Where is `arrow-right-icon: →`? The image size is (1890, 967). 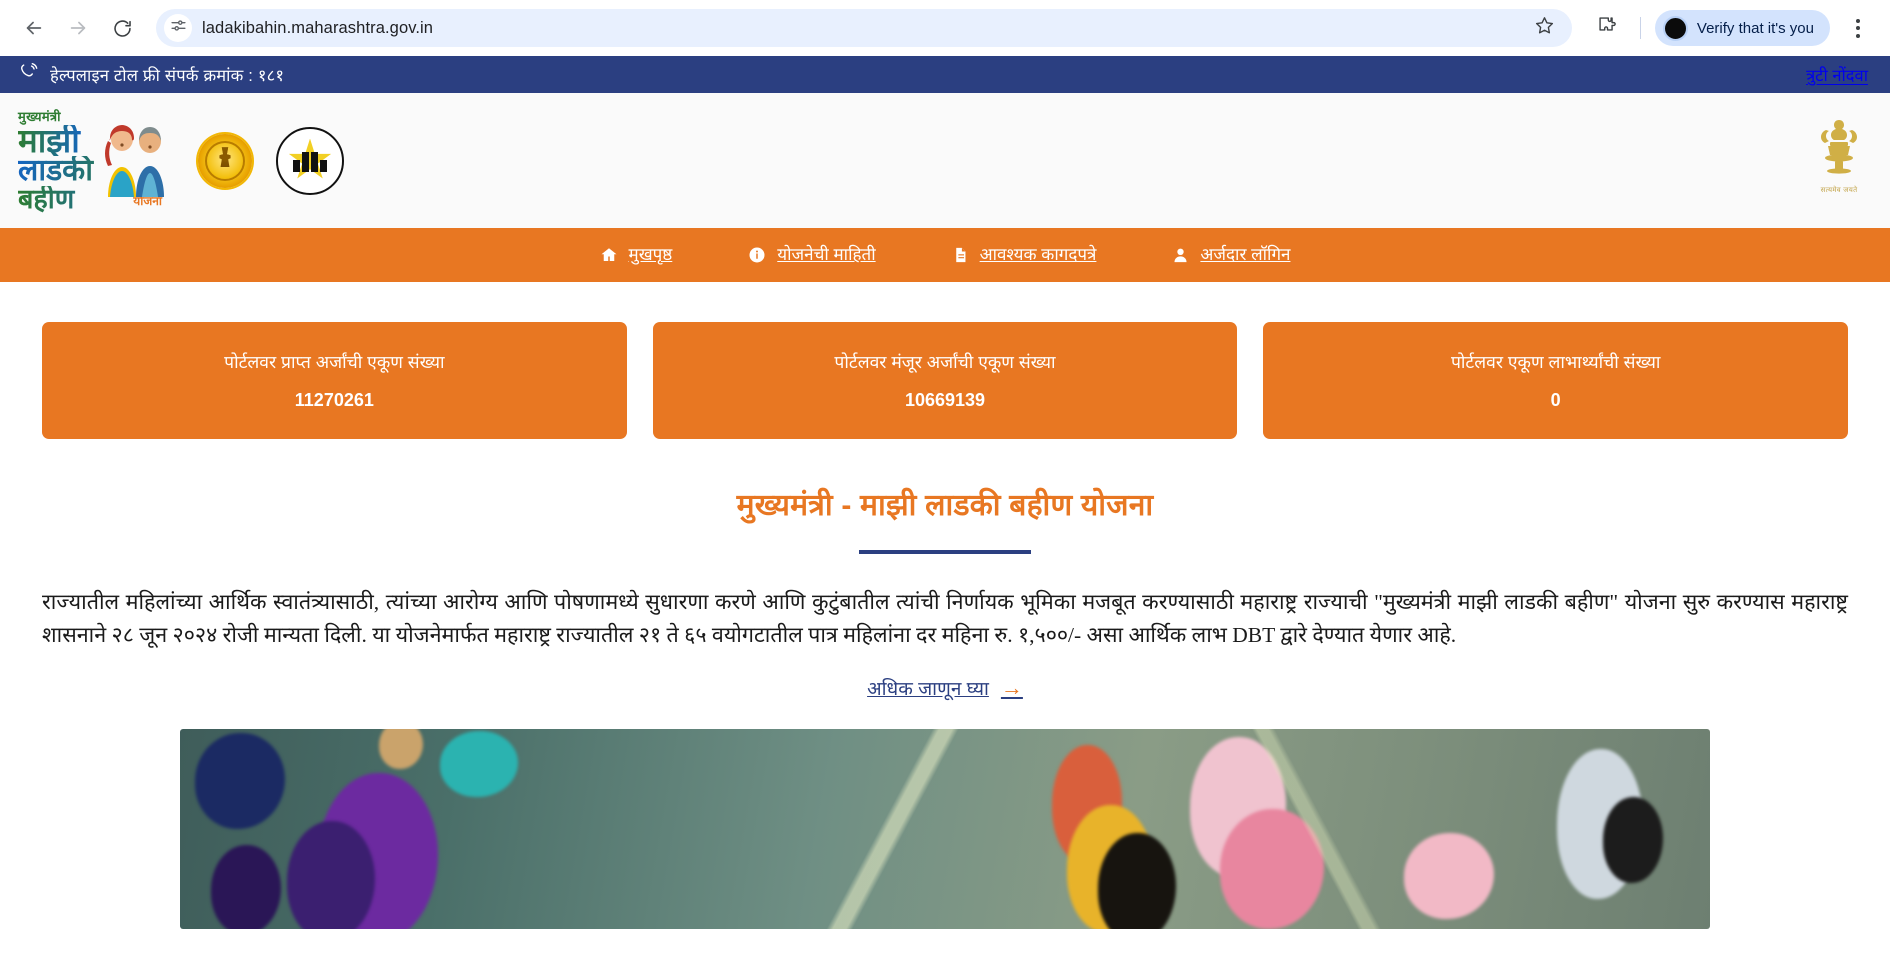 arrow-right-icon: → is located at coordinates (1011, 688).